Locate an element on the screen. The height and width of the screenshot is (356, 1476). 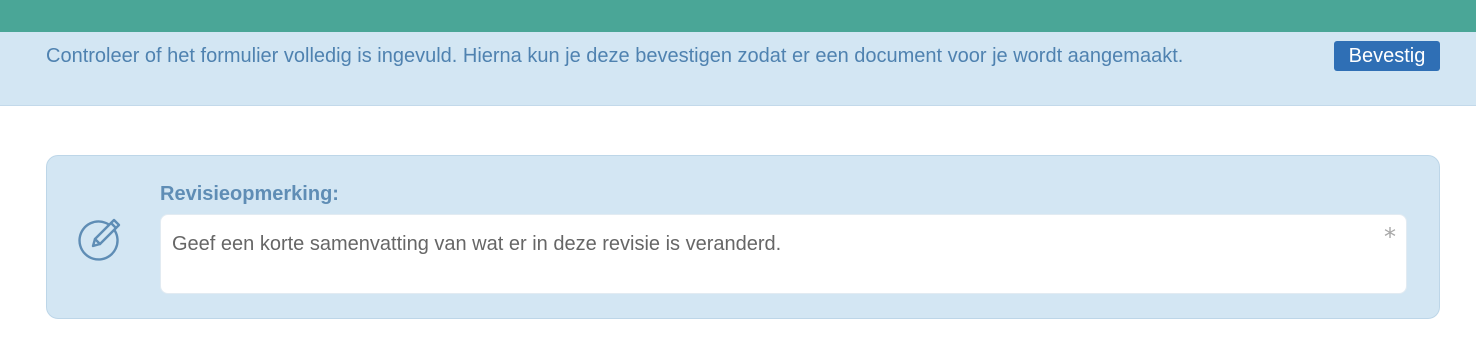
required-asterisk: * is located at coordinates (1390, 237).